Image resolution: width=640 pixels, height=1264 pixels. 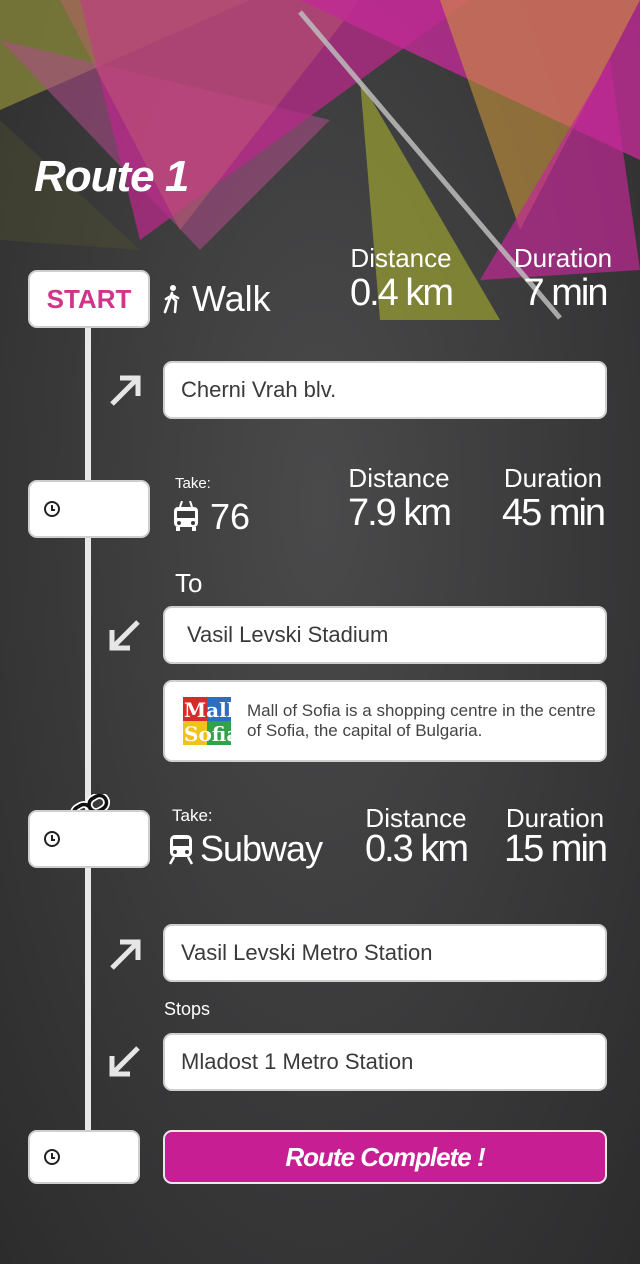 I want to click on street-name: Cherni Vrah blv., so click(x=259, y=389).